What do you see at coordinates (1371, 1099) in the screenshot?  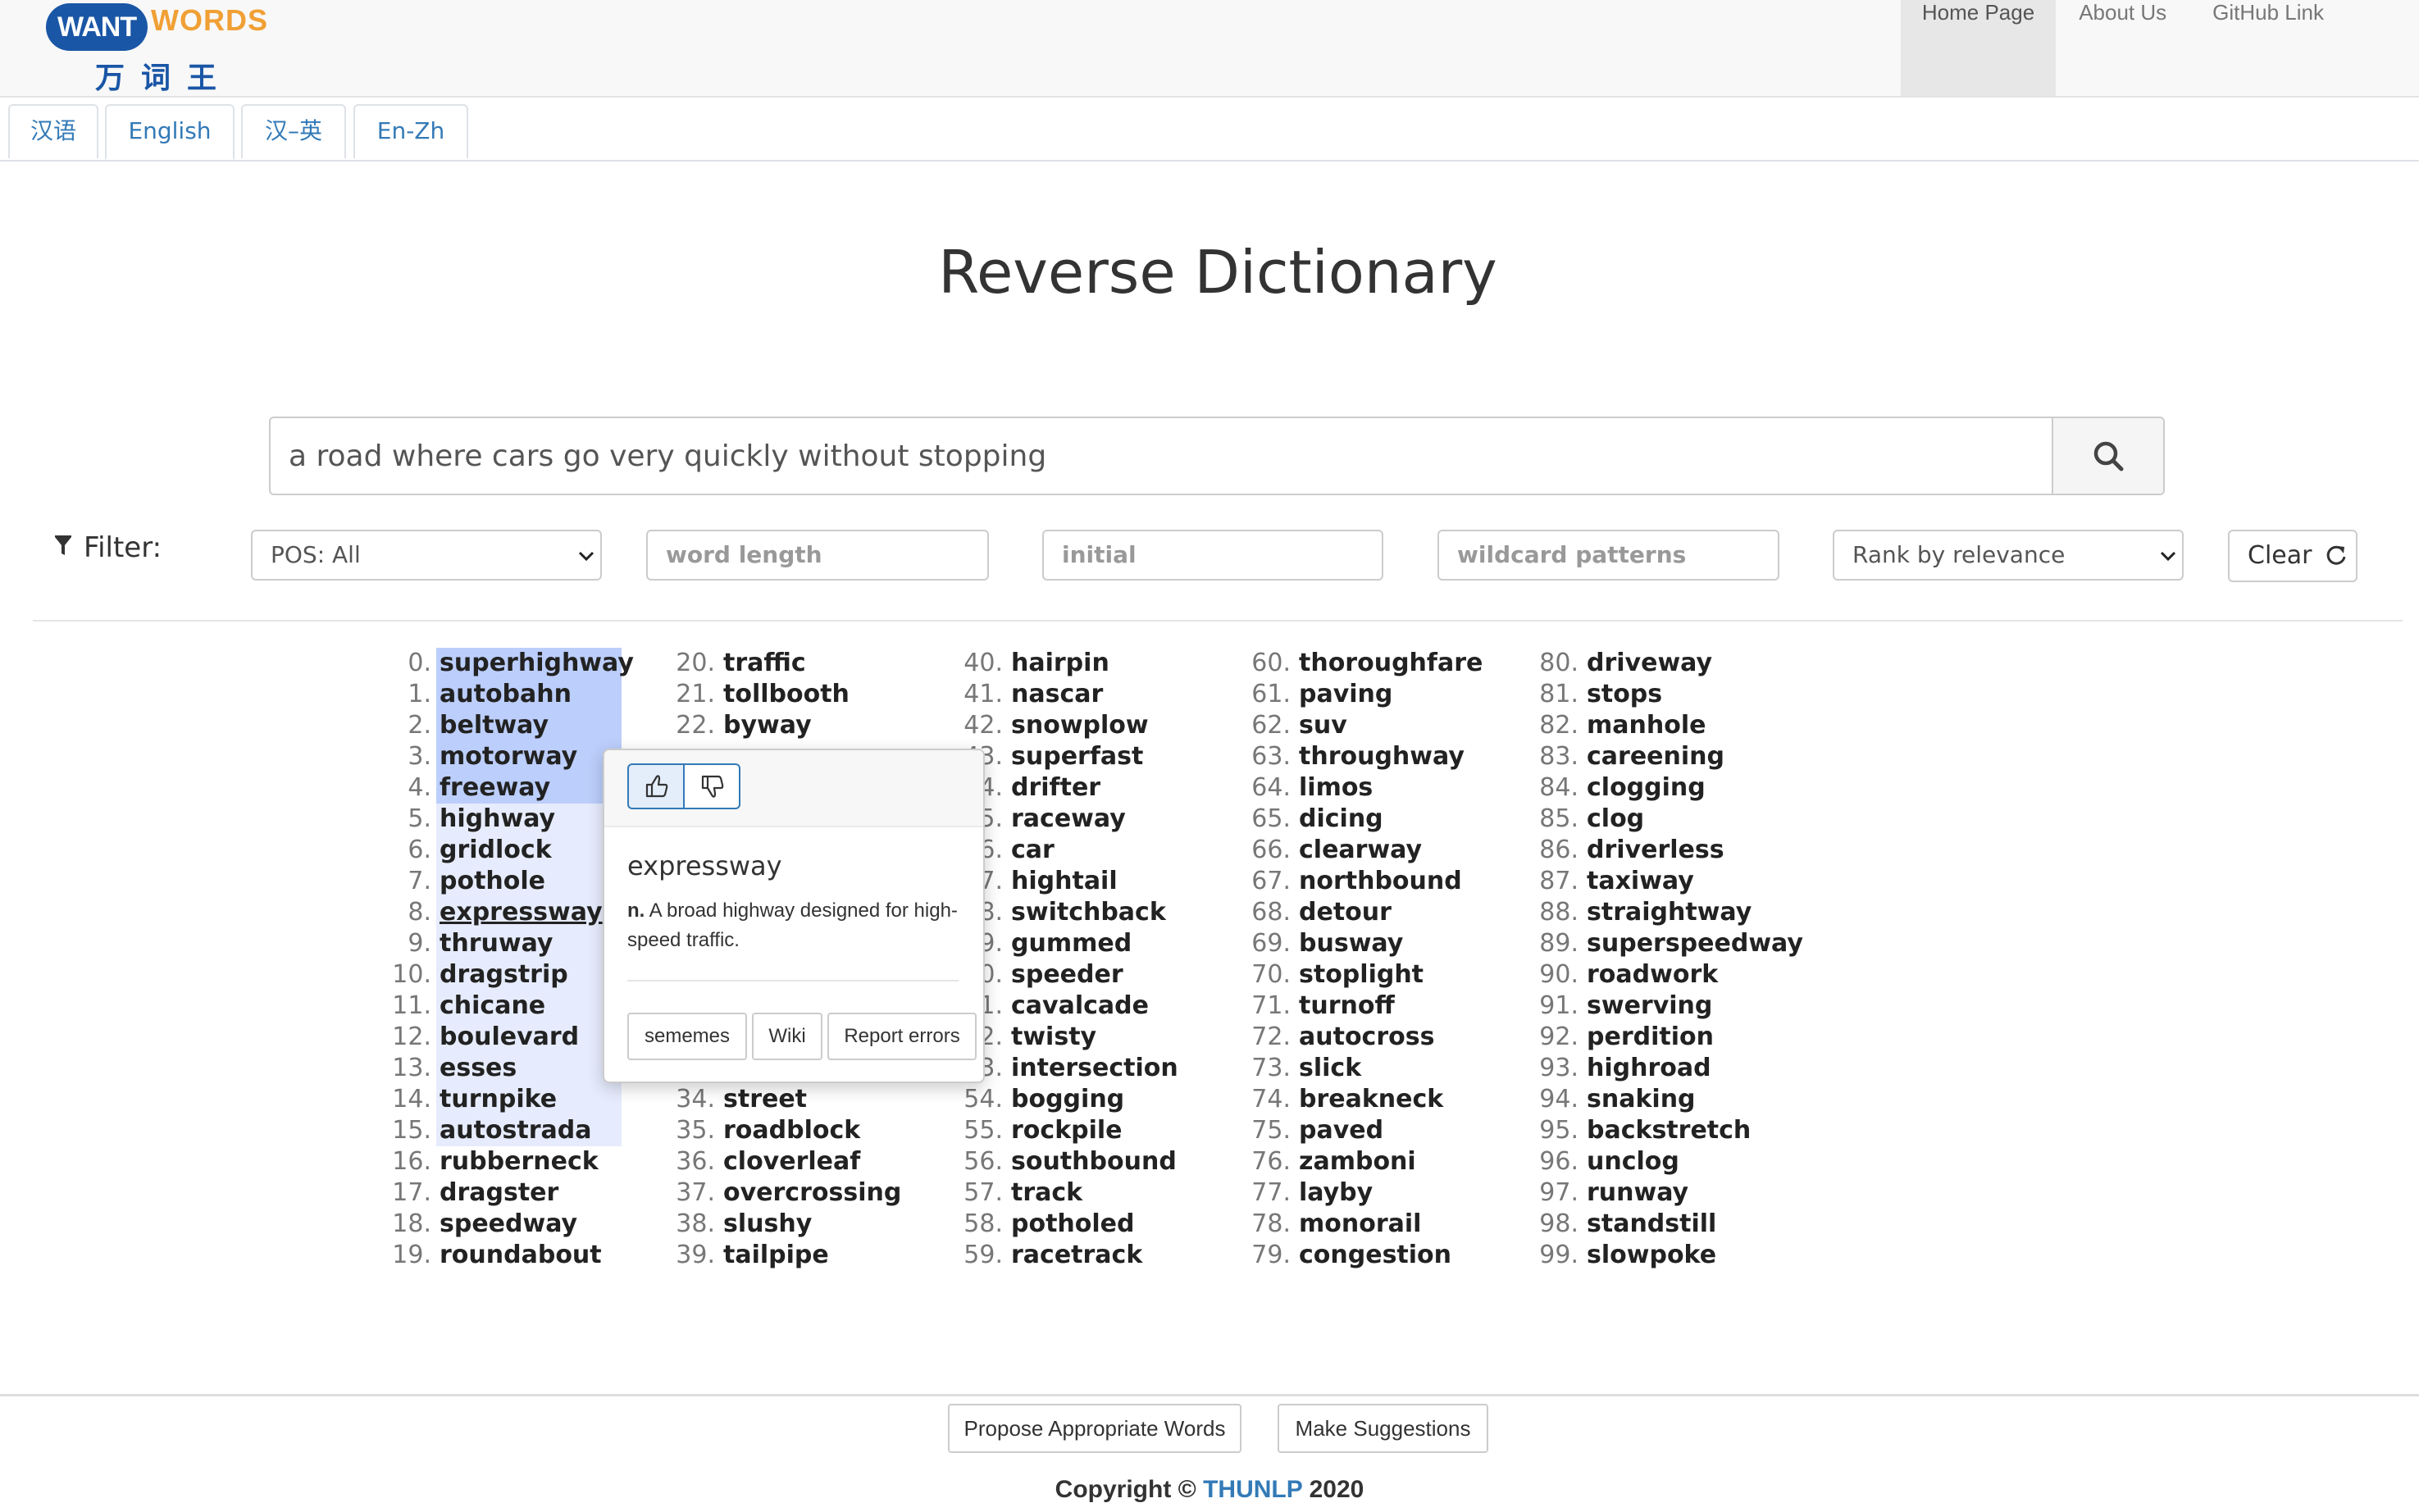 I see `result-word: breakneck` at bounding box center [1371, 1099].